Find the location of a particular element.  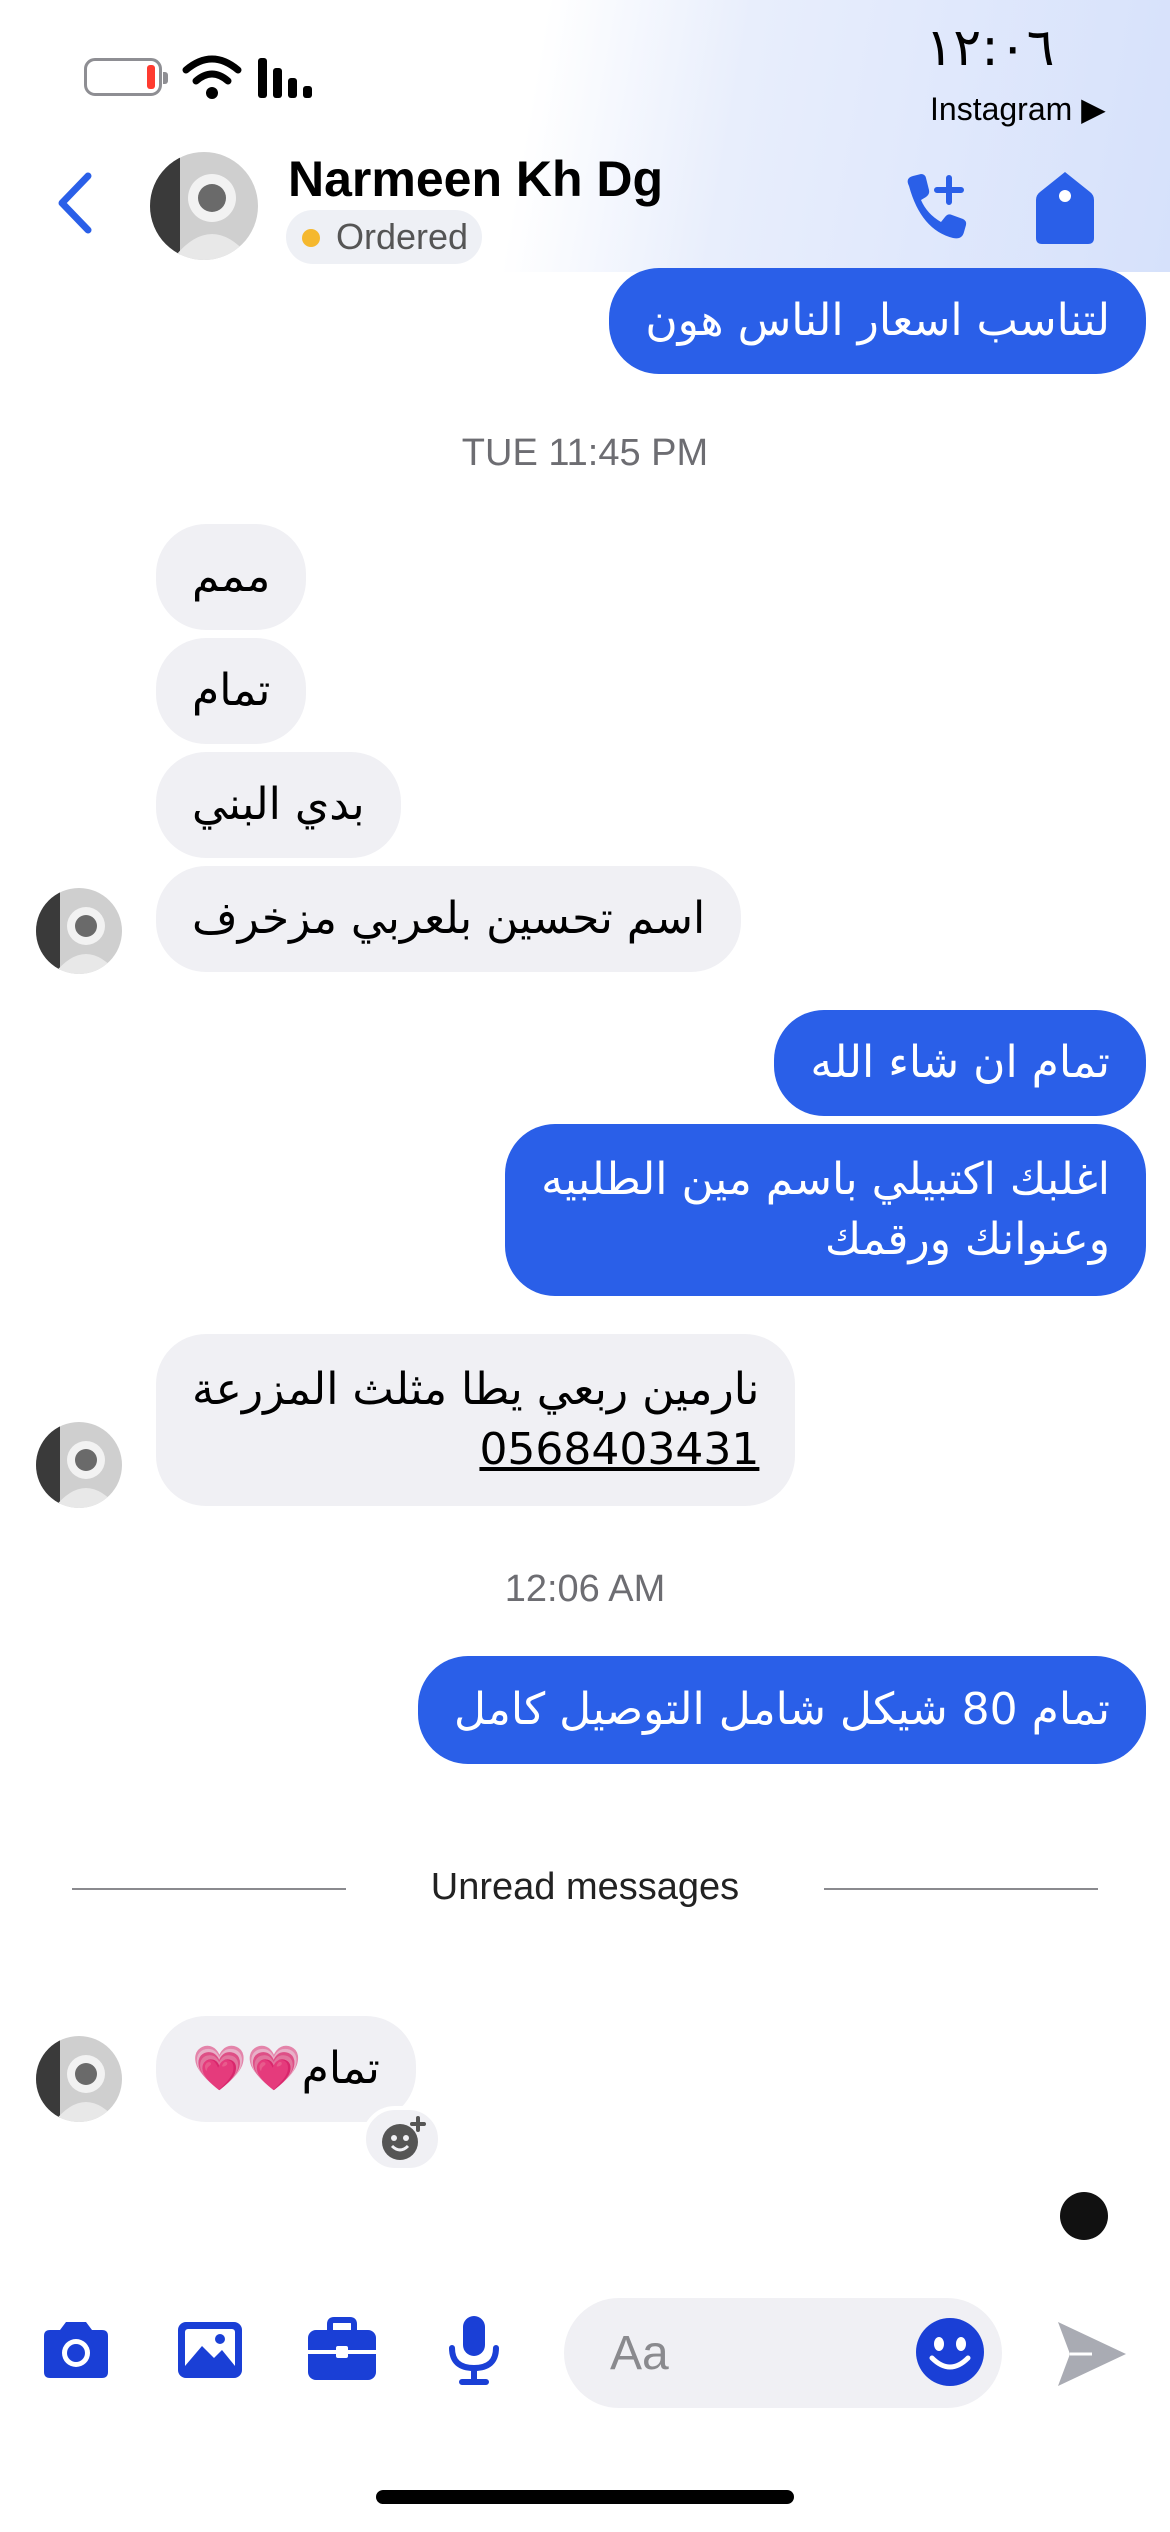

message-line: نارمين ربعي يطا مثلث المزرعة is located at coordinates (476, 1389).